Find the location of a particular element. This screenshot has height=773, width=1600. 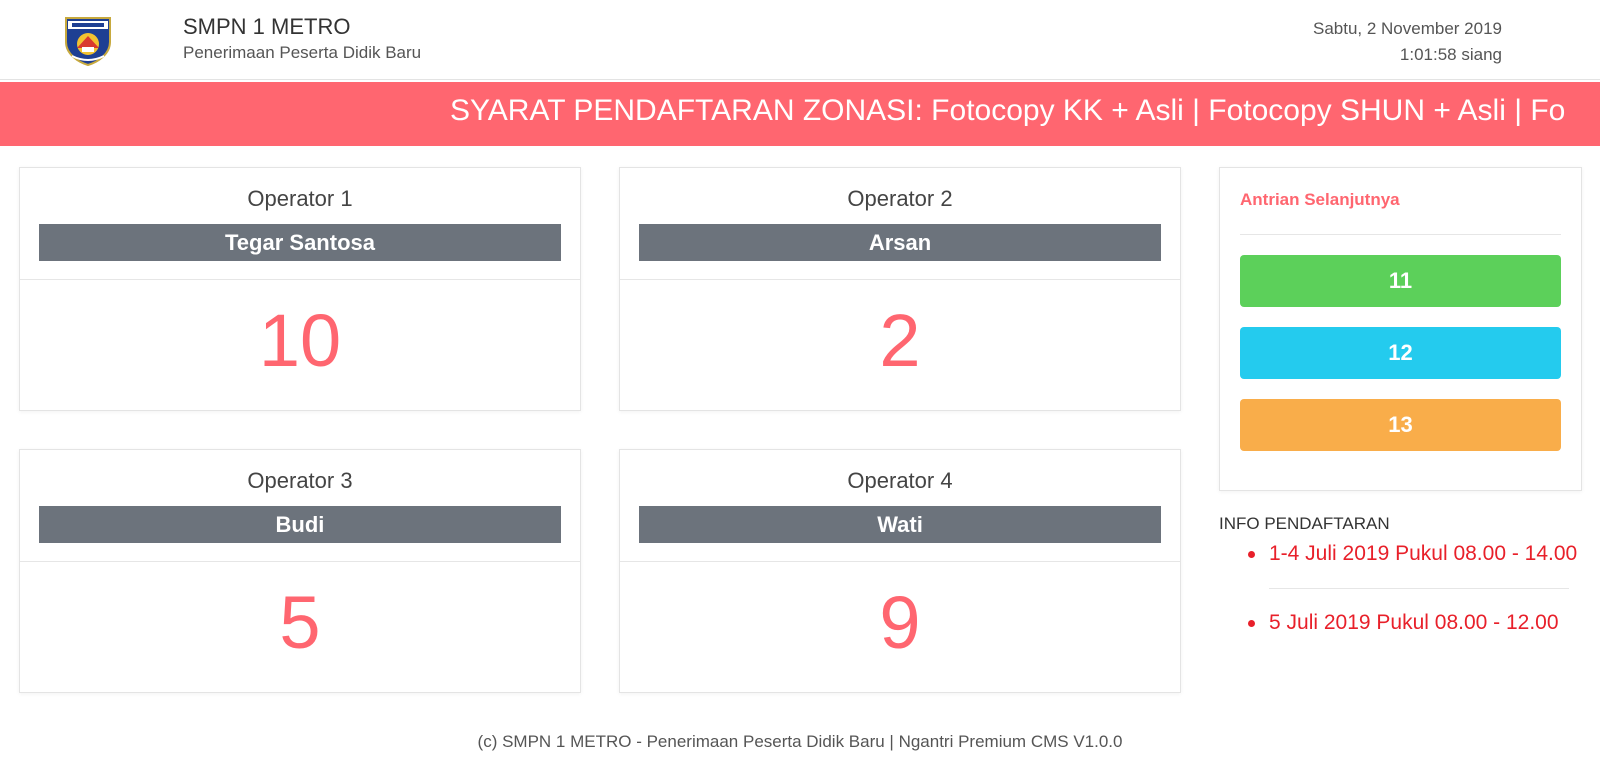

operator-name: Tegar Santosa is located at coordinates (300, 242).